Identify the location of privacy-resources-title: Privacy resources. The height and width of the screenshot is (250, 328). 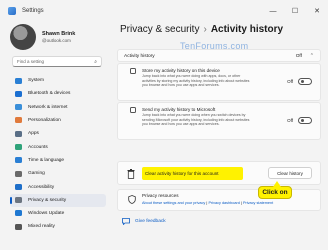
(160, 195).